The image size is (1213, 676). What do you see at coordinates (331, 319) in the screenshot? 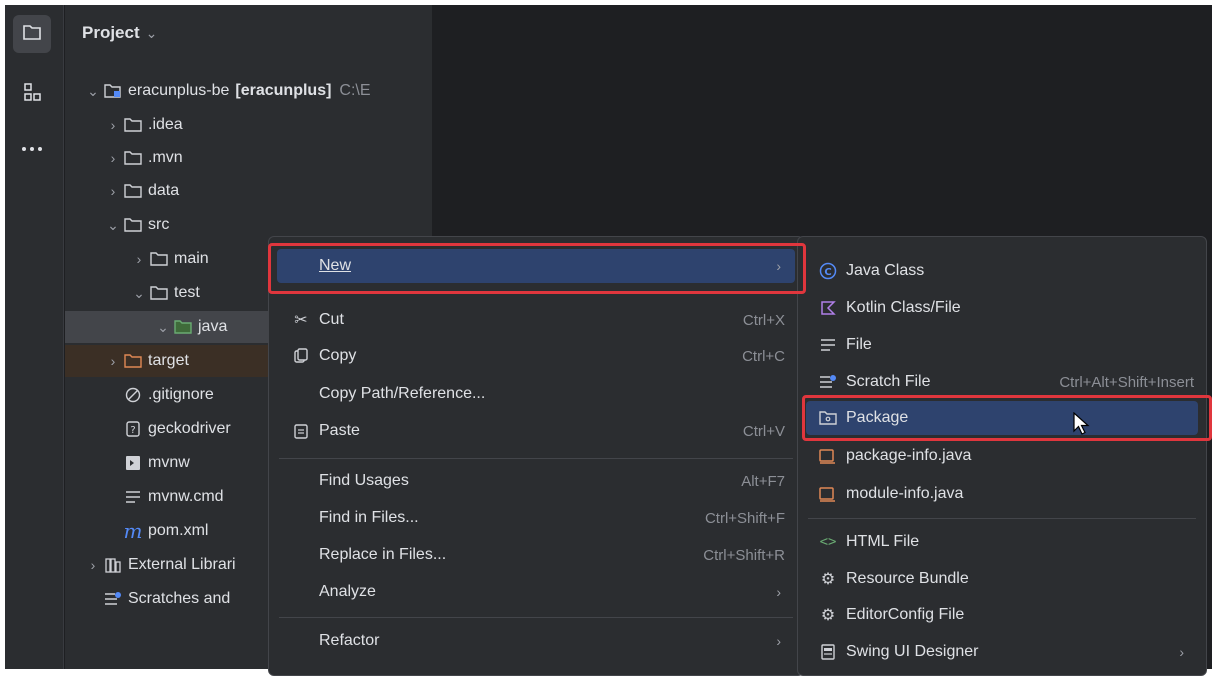
I see `menu-item-label: Cut` at bounding box center [331, 319].